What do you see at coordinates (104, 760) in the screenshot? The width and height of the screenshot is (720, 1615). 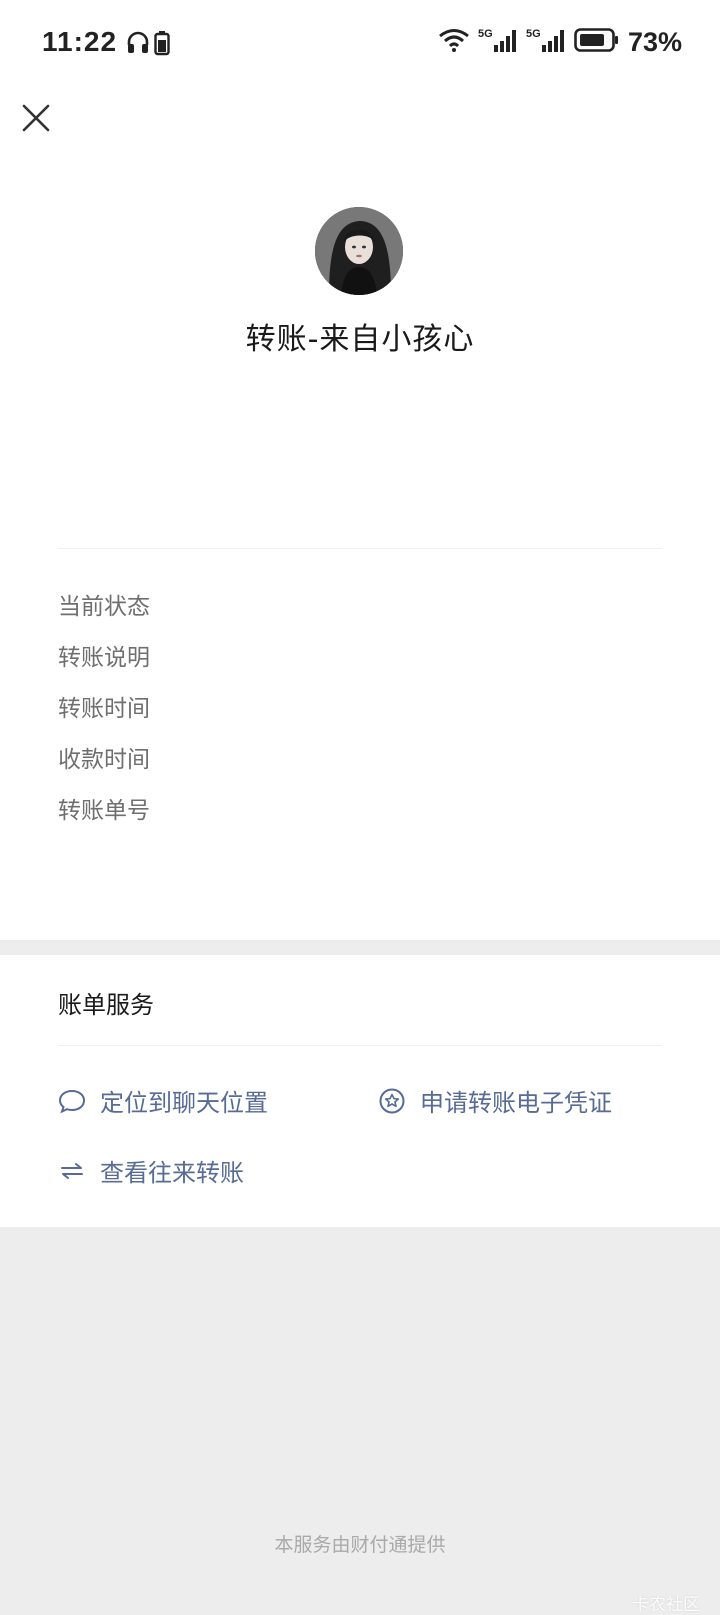 I see `detail-label-receive-time: 收款时间` at bounding box center [104, 760].